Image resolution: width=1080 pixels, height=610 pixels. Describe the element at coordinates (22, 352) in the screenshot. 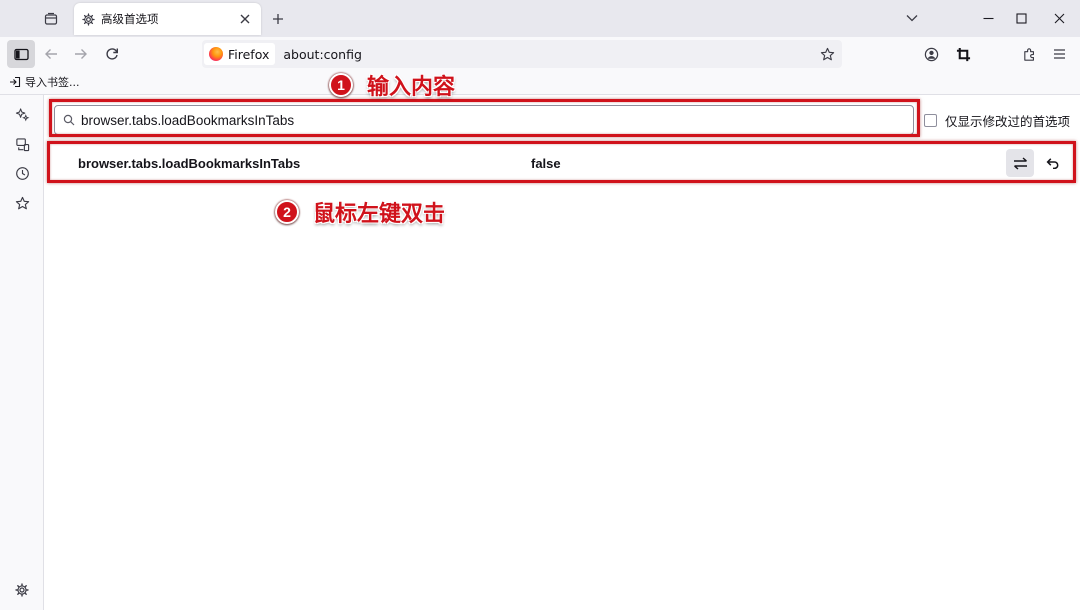

I see `sidebar-rail` at that location.